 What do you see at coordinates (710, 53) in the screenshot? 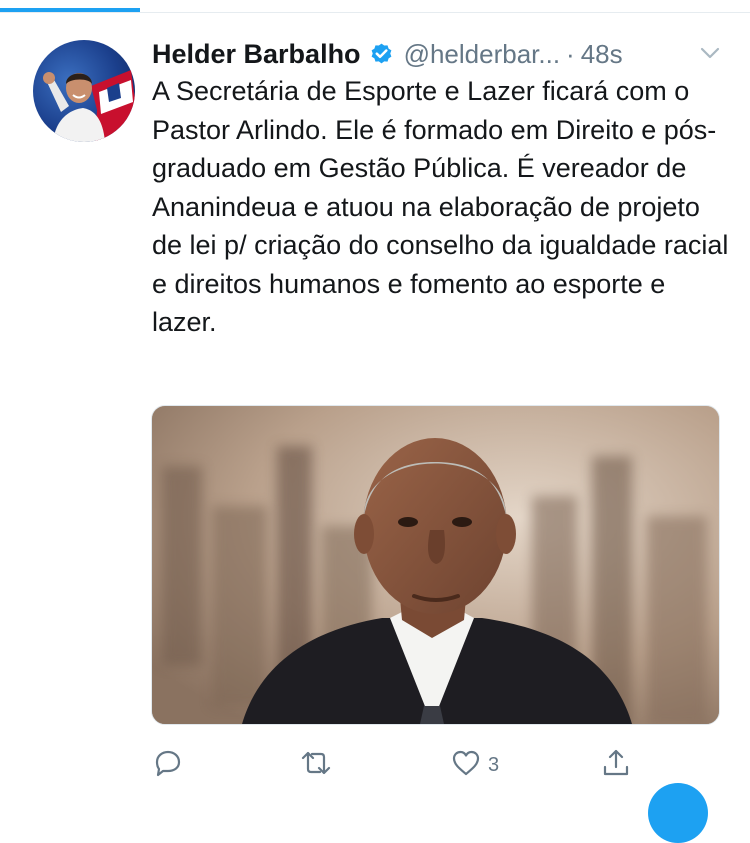
I see `chevron-down-icon` at bounding box center [710, 53].